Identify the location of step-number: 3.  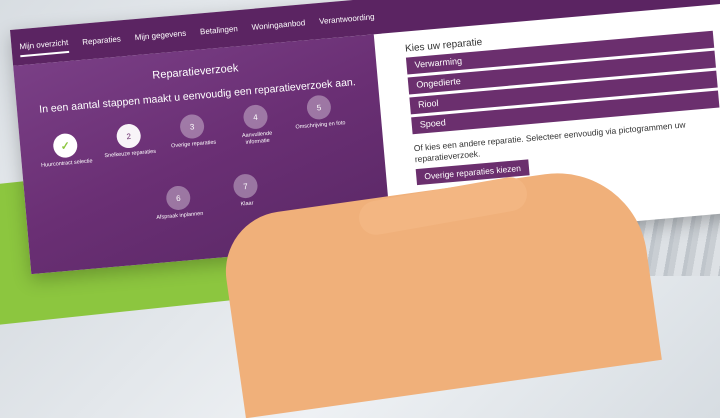
(192, 126).